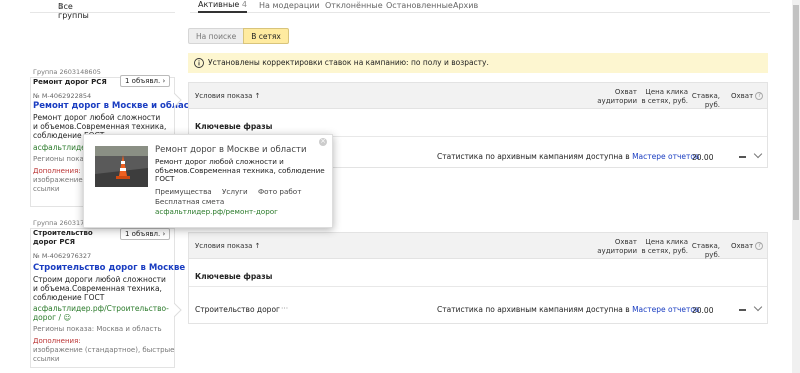 This screenshot has height=373, width=800. I want to click on group-name: Ремонт дорог РСЯ, so click(70, 82).